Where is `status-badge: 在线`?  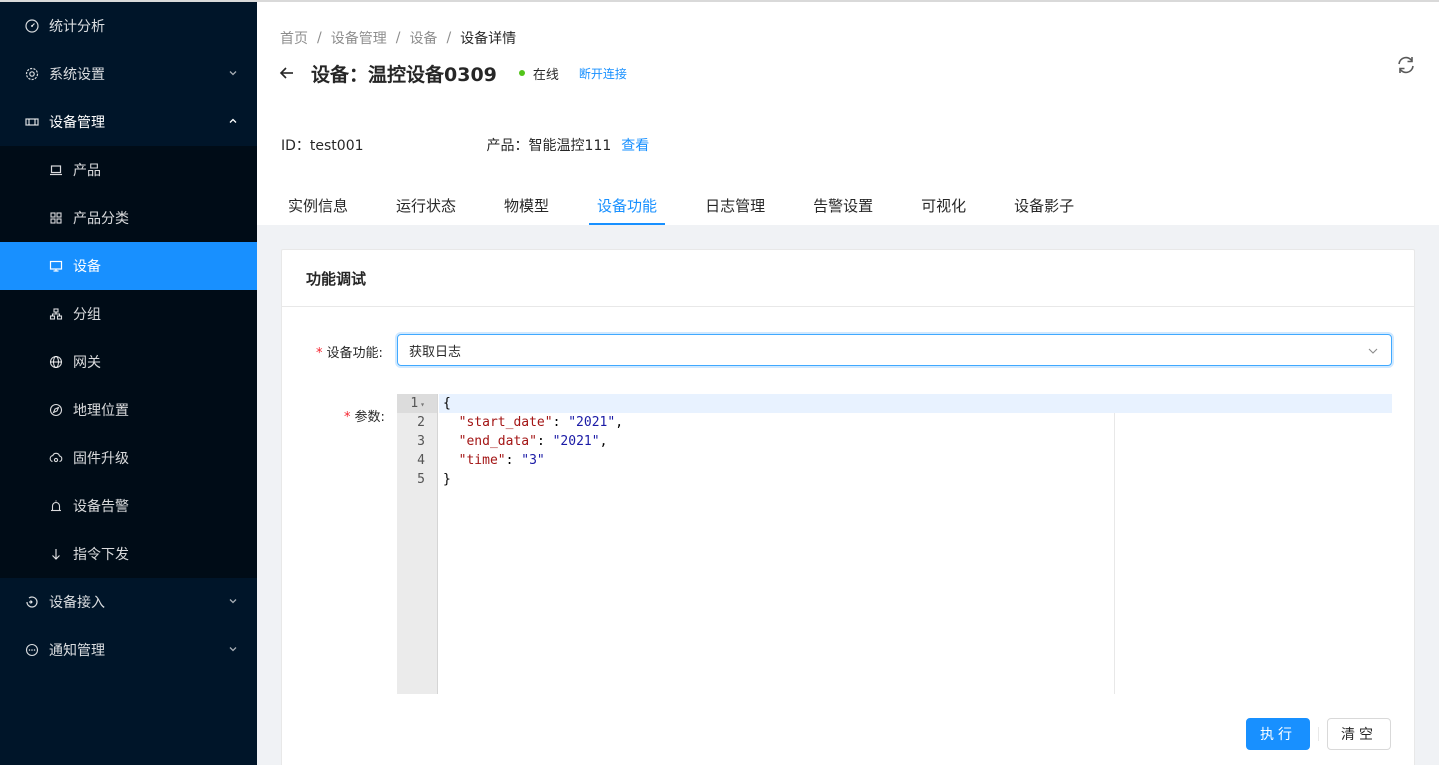
status-badge: 在线 is located at coordinates (545, 75).